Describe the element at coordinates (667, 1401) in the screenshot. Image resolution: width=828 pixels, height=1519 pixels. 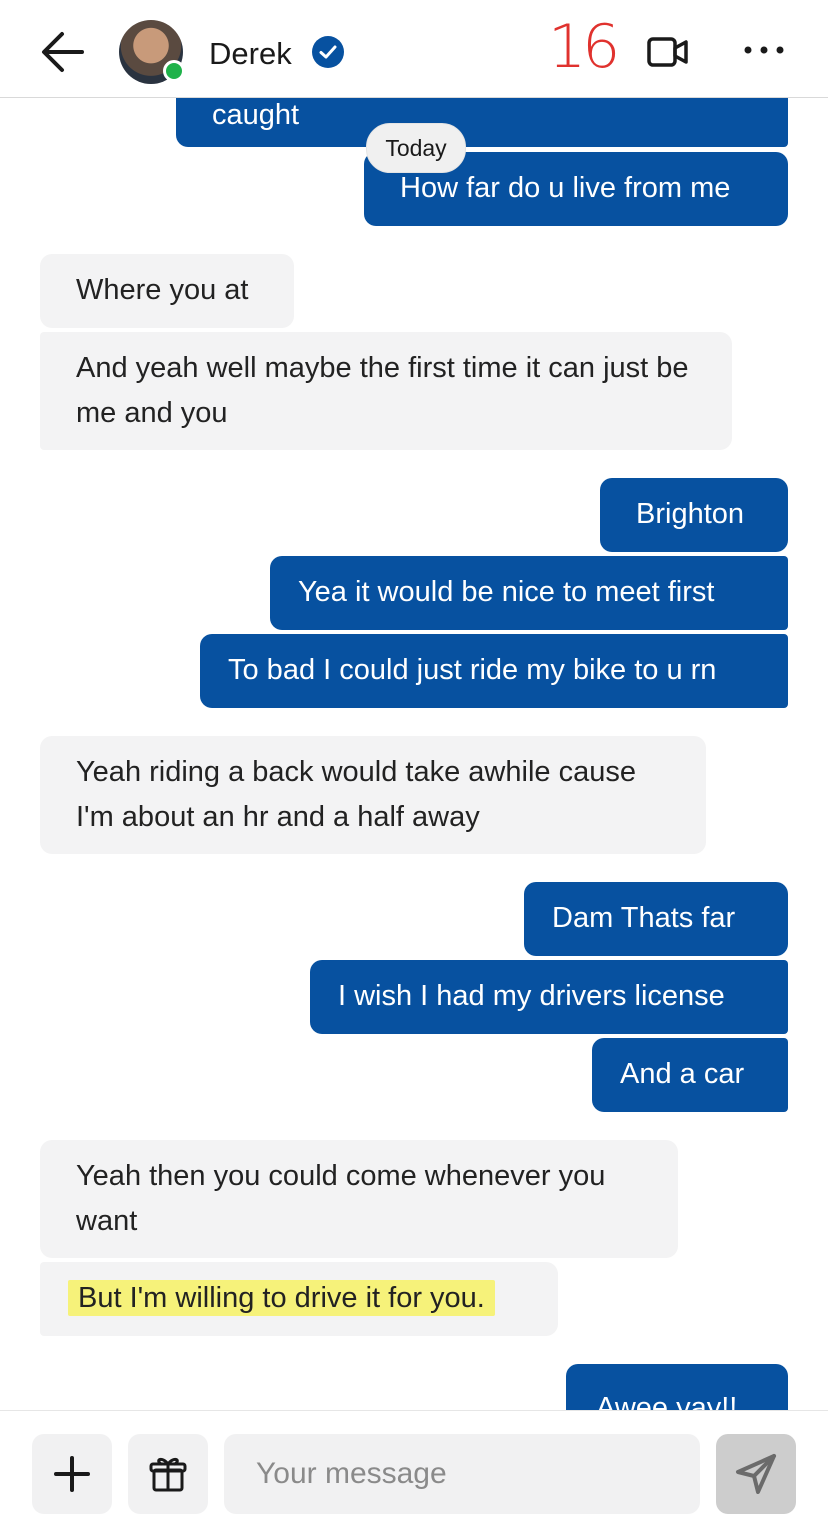
I see `message-text: Awee yay!!` at that location.